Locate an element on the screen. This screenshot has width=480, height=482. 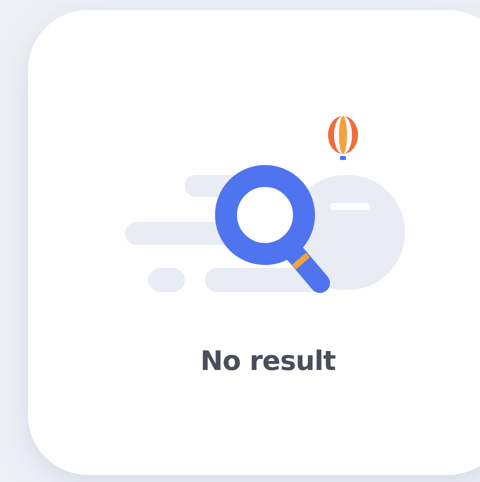
empty-state-message: No result is located at coordinates (268, 361).